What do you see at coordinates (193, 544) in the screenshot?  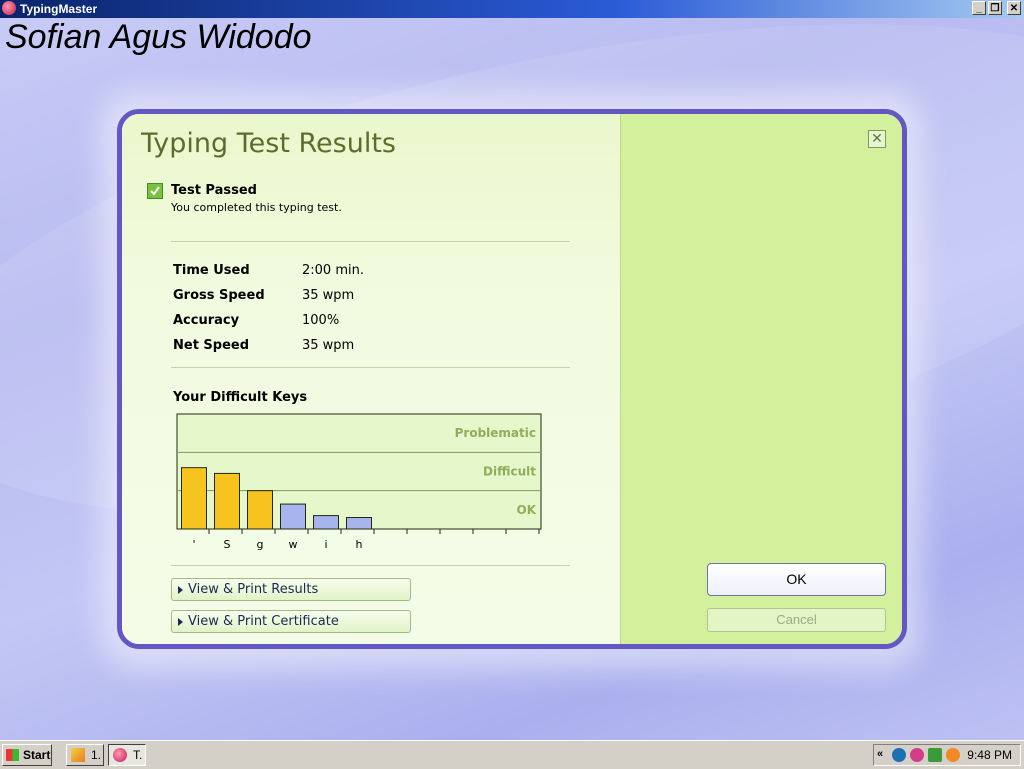 I see `chart-key-label: '` at bounding box center [193, 544].